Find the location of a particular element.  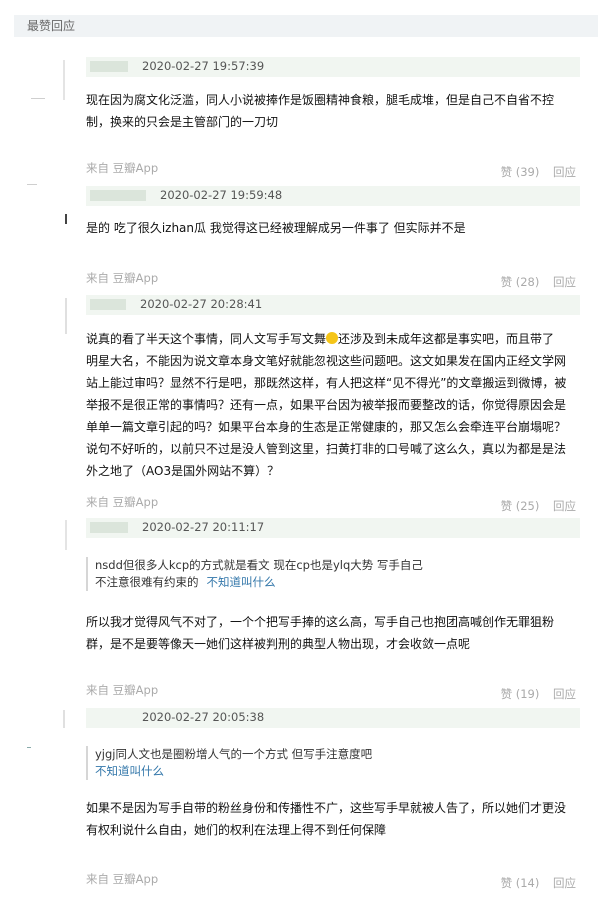

like-button: 赞 (19) is located at coordinates (520, 694).